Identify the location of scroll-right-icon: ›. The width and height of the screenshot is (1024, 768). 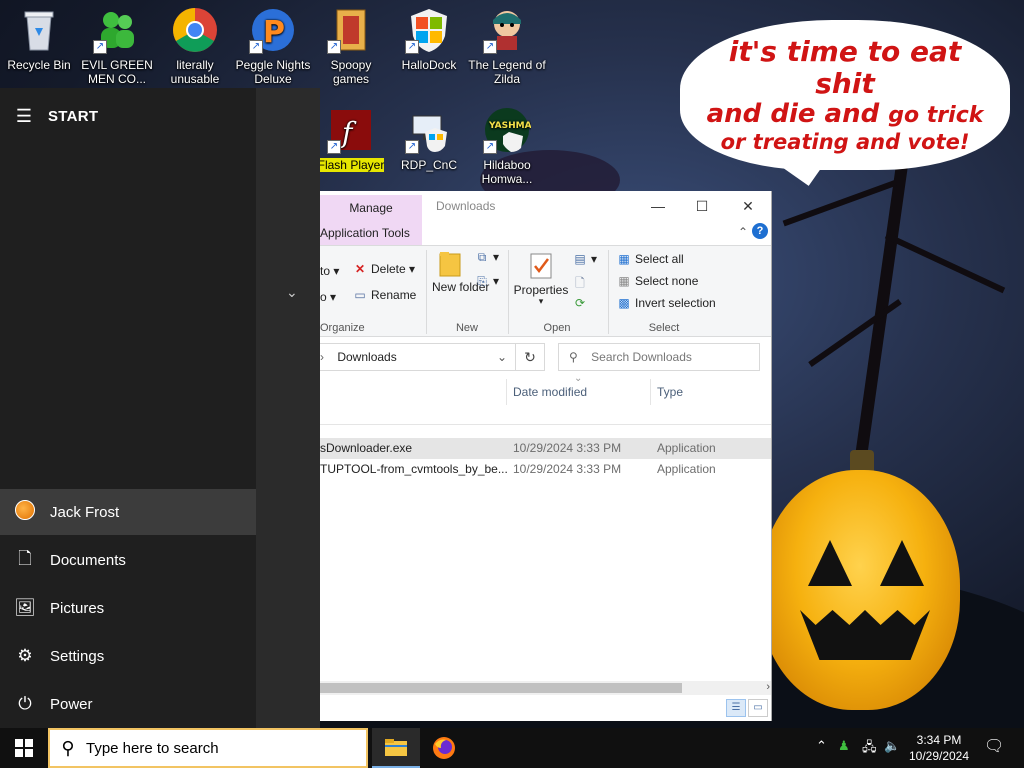
(768, 687).